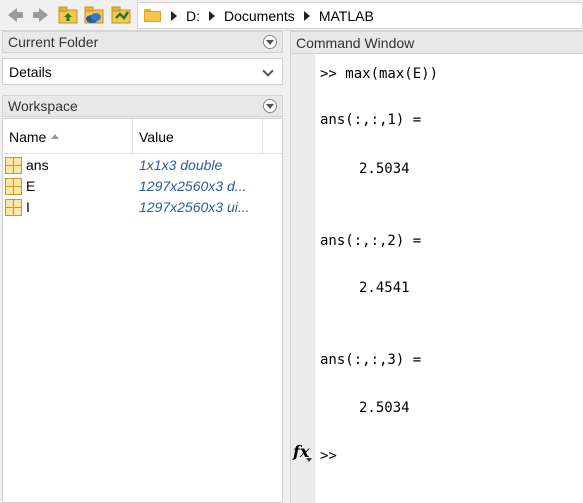  What do you see at coordinates (371, 241) in the screenshot?
I see `output-label: ans(:,:,2) =` at bounding box center [371, 241].